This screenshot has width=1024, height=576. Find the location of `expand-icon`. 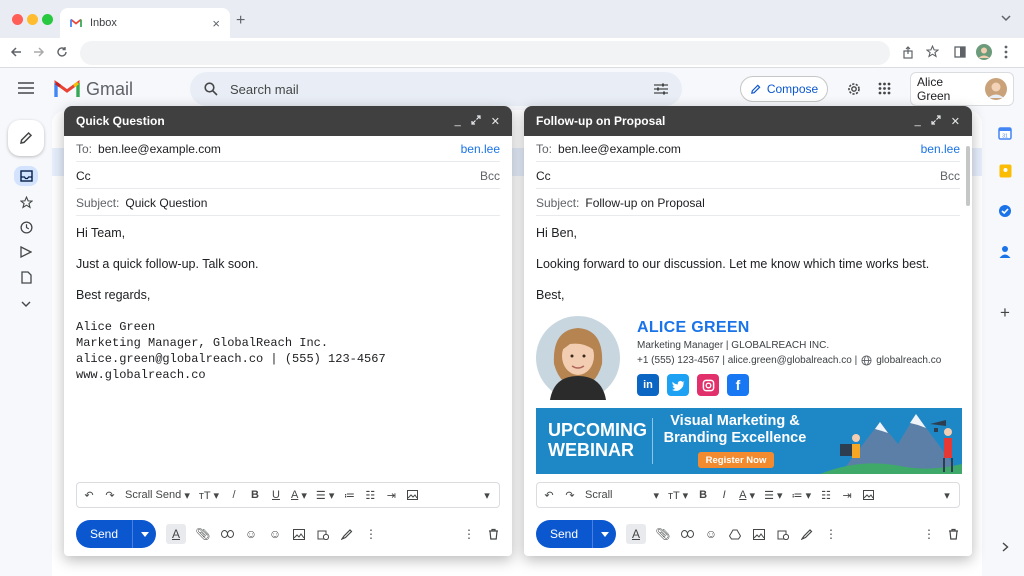

expand-icon is located at coordinates (476, 121).